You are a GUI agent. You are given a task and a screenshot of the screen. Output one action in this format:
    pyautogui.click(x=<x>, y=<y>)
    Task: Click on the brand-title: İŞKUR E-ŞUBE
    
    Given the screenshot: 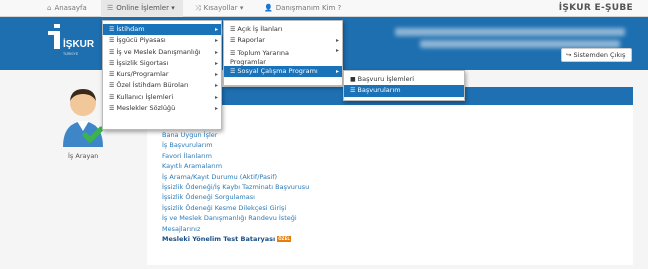 What is the action you would take?
    pyautogui.click(x=595, y=8)
    